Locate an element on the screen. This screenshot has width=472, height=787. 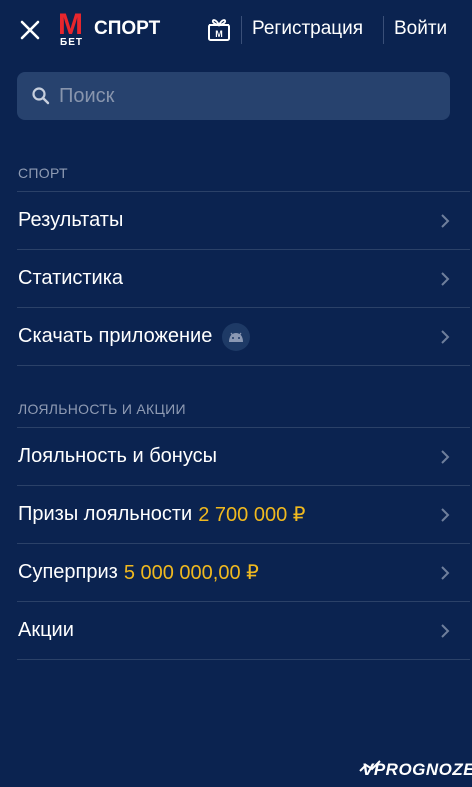
menu-item-download-app: Скачать приложение is located at coordinates (243, 336).